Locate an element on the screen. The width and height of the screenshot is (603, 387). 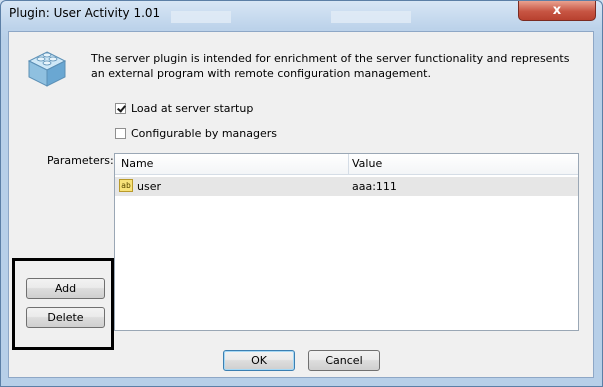
column-header-name: Name is located at coordinates (137, 163).